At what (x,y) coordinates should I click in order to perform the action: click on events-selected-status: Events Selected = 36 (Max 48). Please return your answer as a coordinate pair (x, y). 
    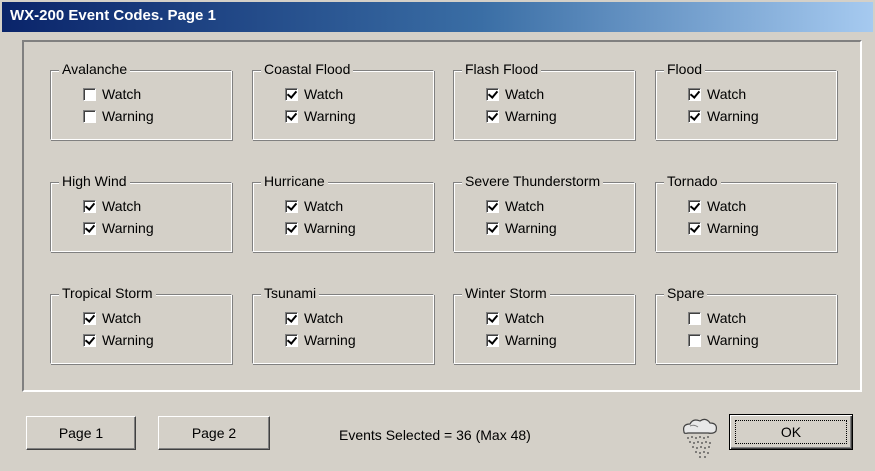
    Looking at the image, I should click on (435, 435).